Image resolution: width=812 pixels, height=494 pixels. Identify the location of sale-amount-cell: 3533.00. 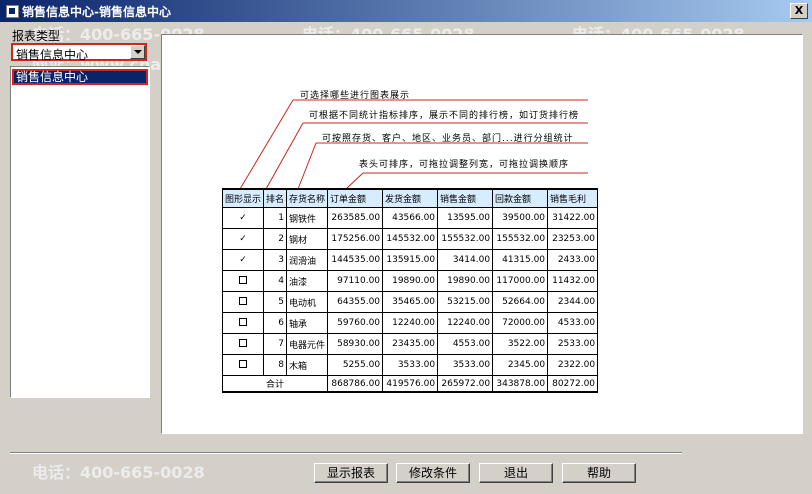
(465, 365).